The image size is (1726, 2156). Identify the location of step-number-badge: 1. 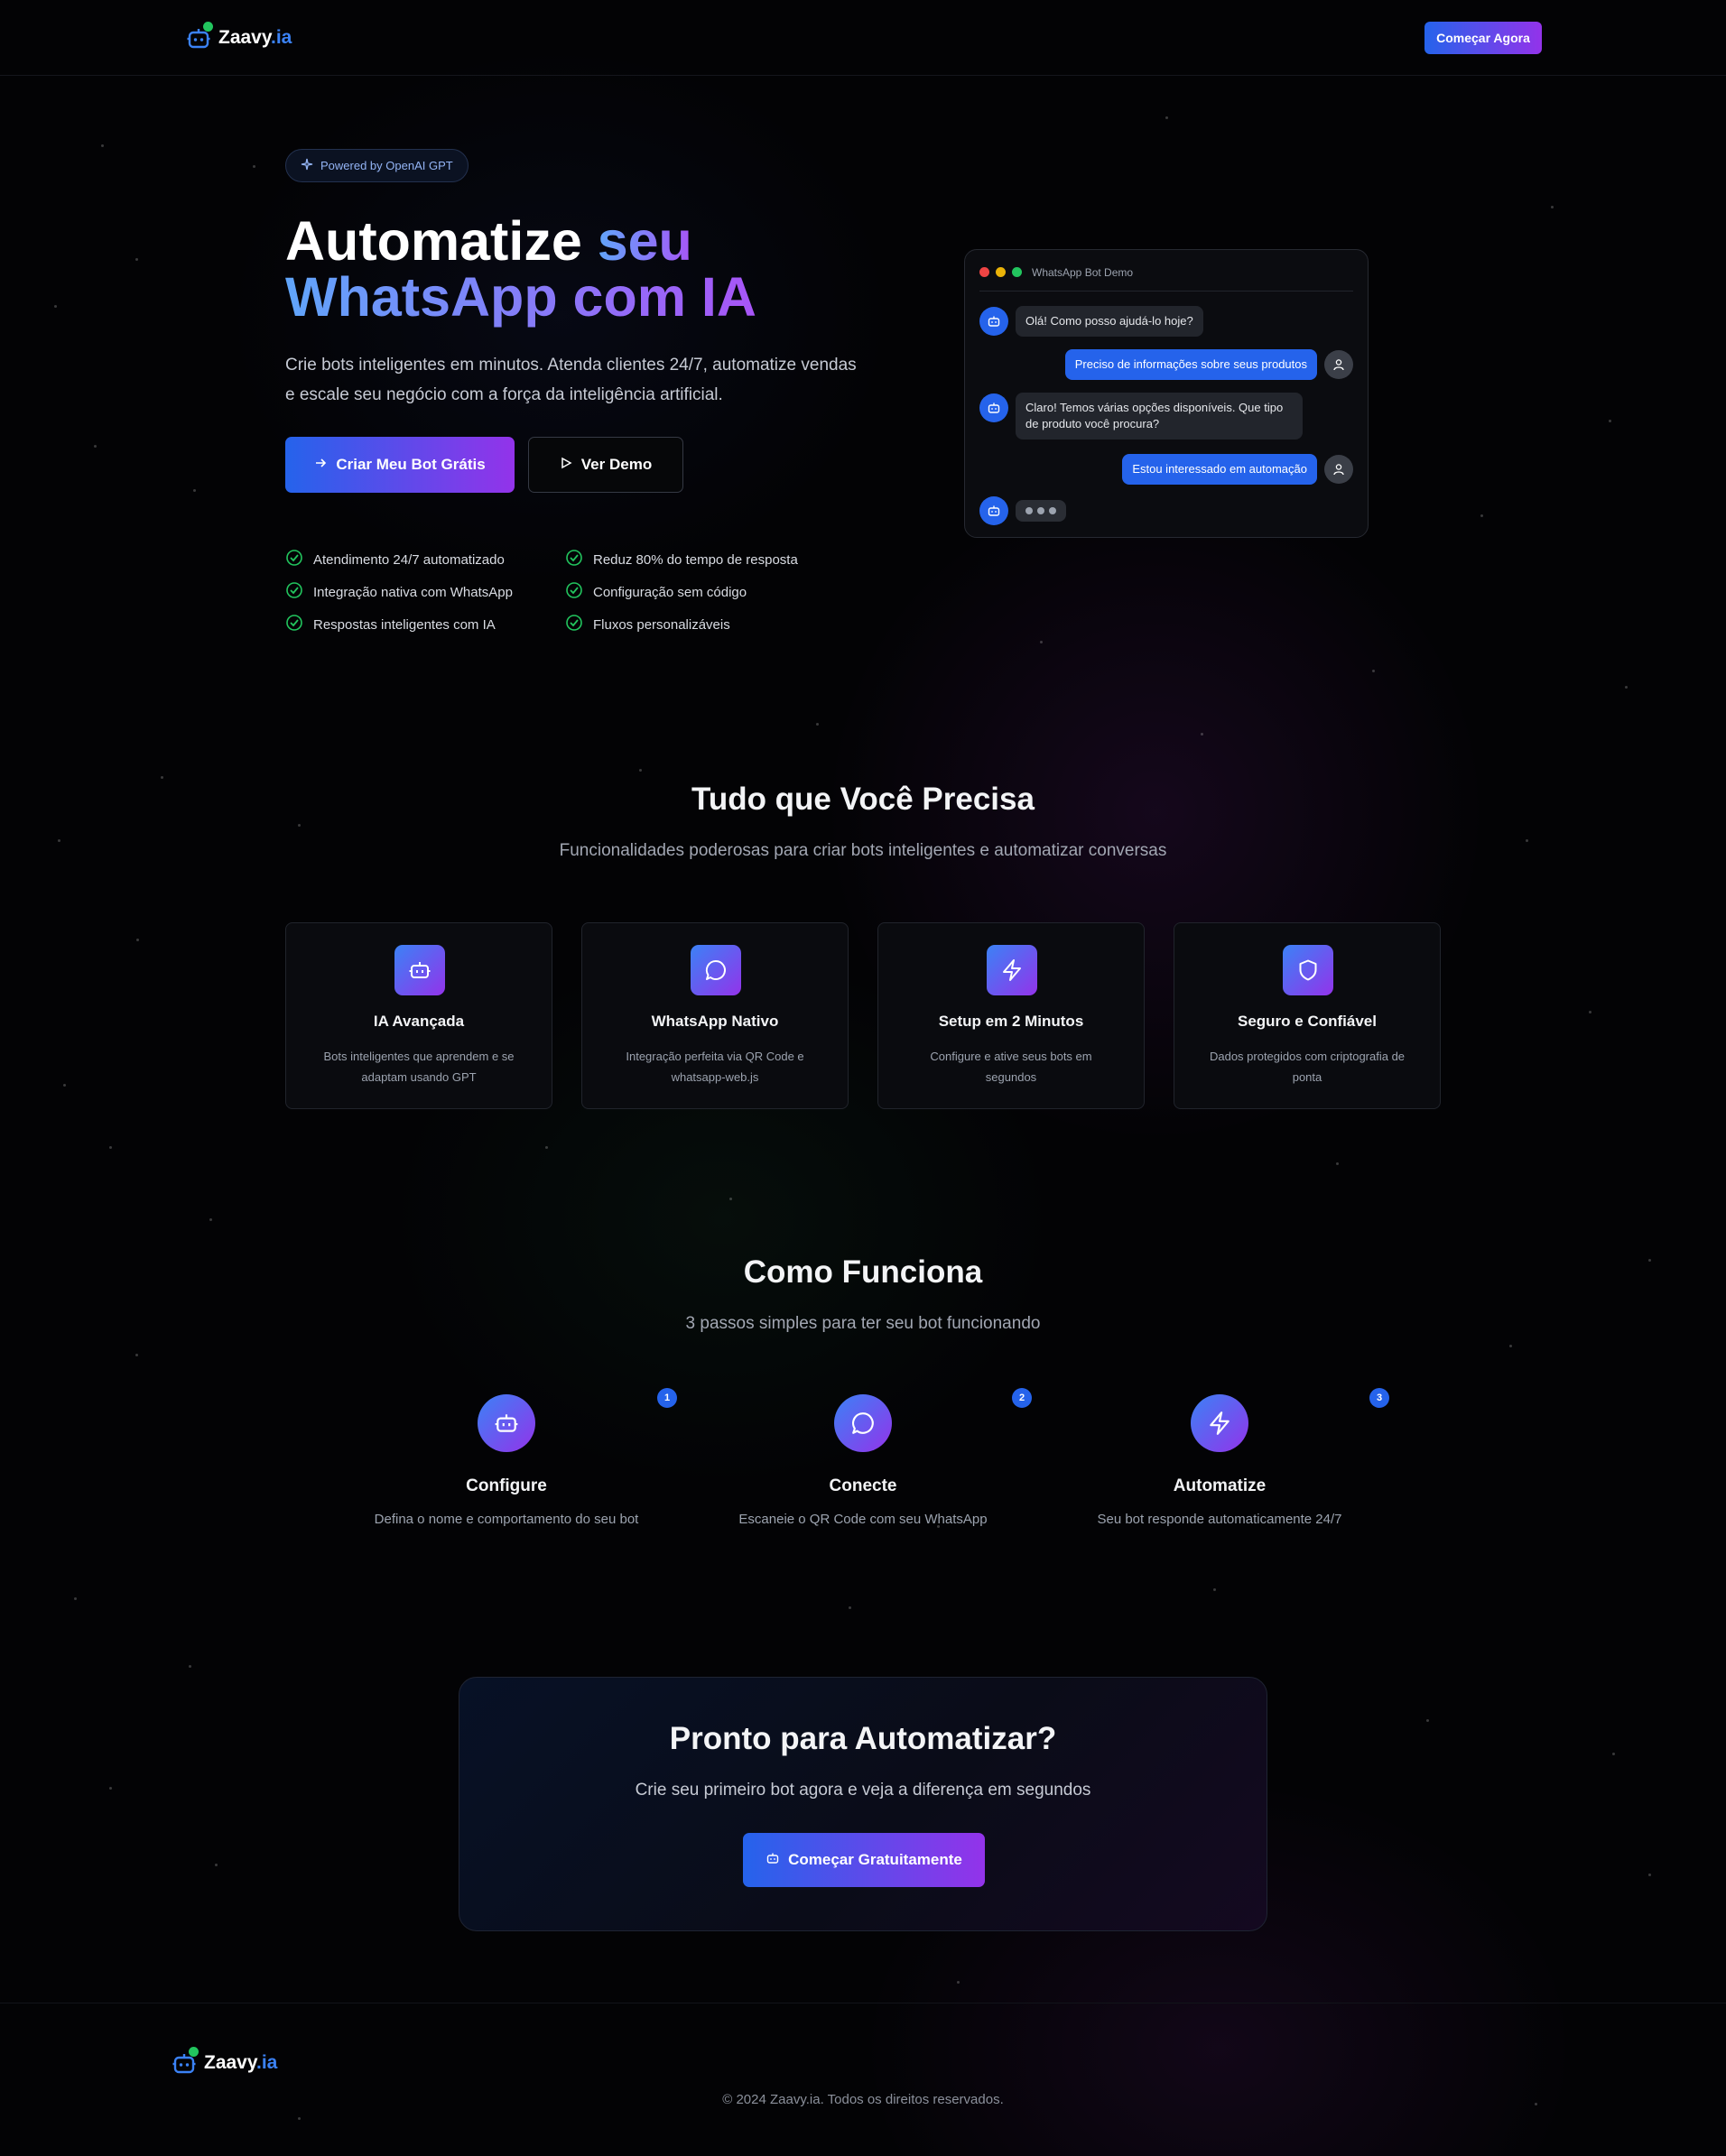
(667, 1398).